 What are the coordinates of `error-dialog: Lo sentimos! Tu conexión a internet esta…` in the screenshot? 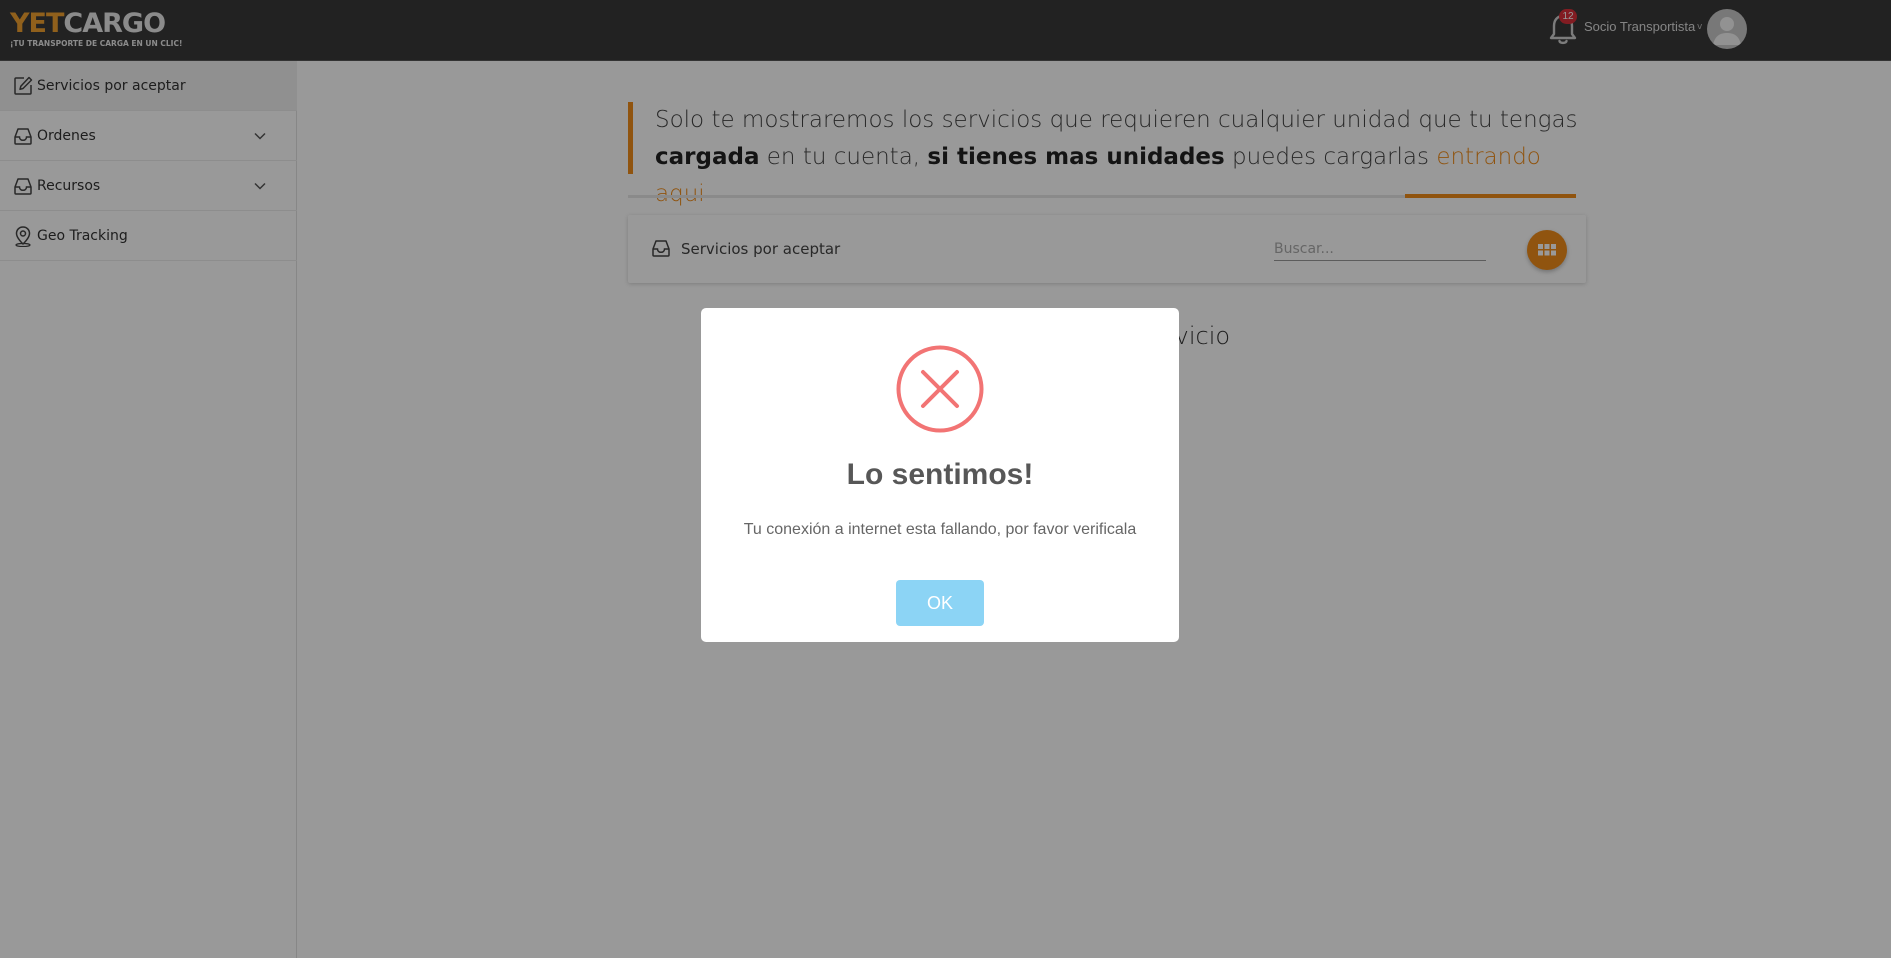 It's located at (940, 475).